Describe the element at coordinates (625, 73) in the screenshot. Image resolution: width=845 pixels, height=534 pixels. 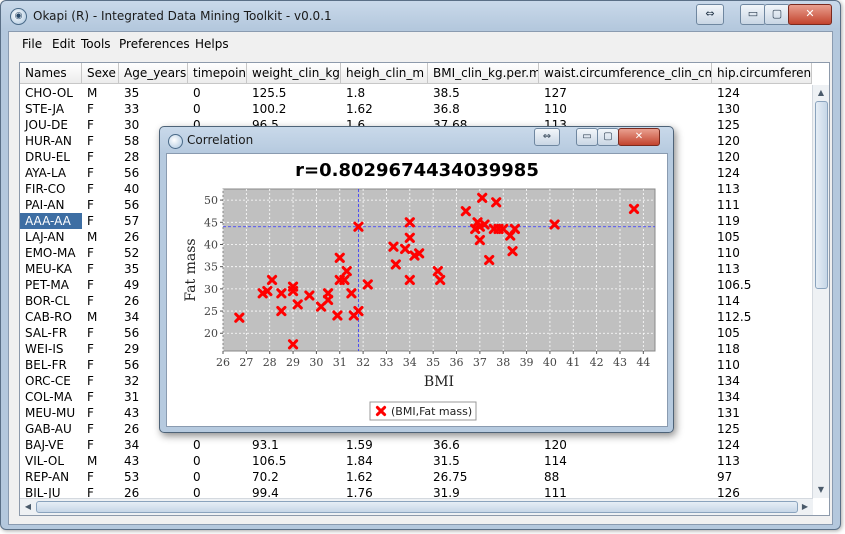
I see `column-header-7: waist.circumference_clin_cm` at that location.